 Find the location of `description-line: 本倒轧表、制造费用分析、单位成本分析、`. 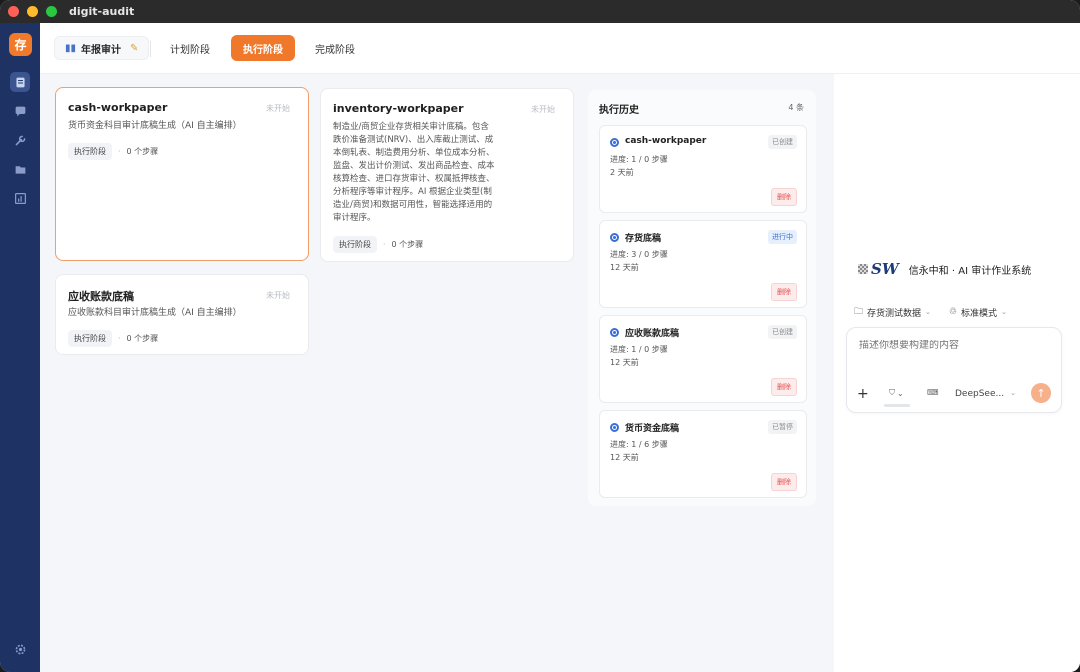

description-line: 本倒轧表、制造费用分析、单位成本分析、 is located at coordinates (414, 153).